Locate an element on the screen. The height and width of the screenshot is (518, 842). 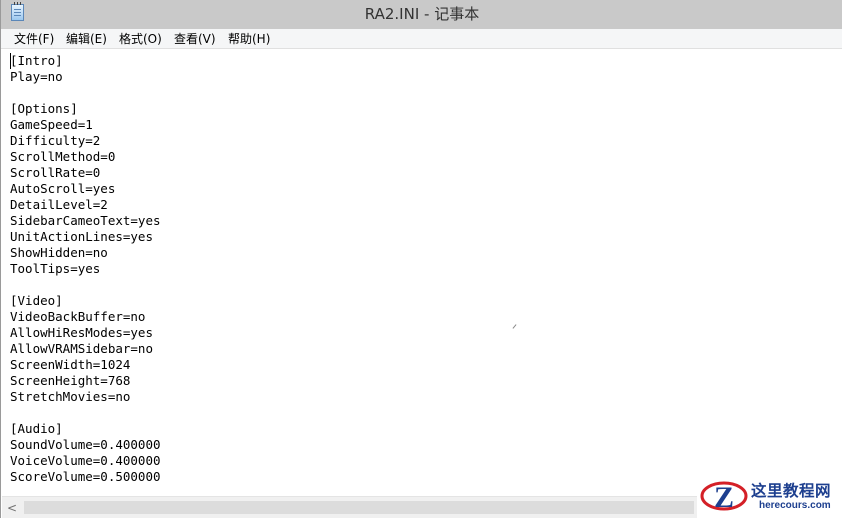
z-logo-icon: Z is located at coordinates (724, 497).